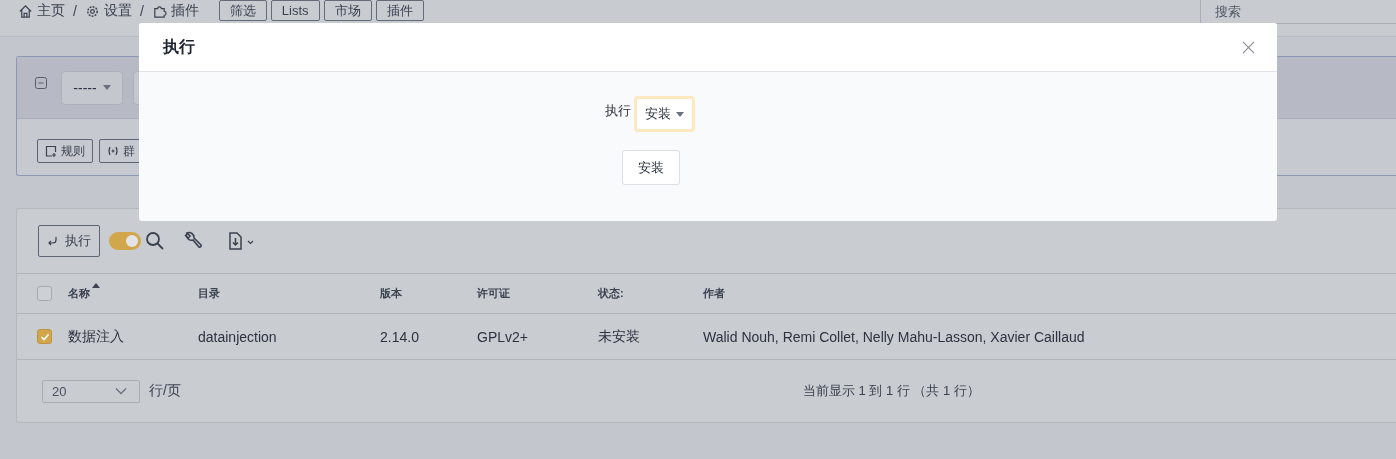 This screenshot has width=1396, height=459. What do you see at coordinates (159, 11) in the screenshot?
I see `puzzle-icon` at bounding box center [159, 11].